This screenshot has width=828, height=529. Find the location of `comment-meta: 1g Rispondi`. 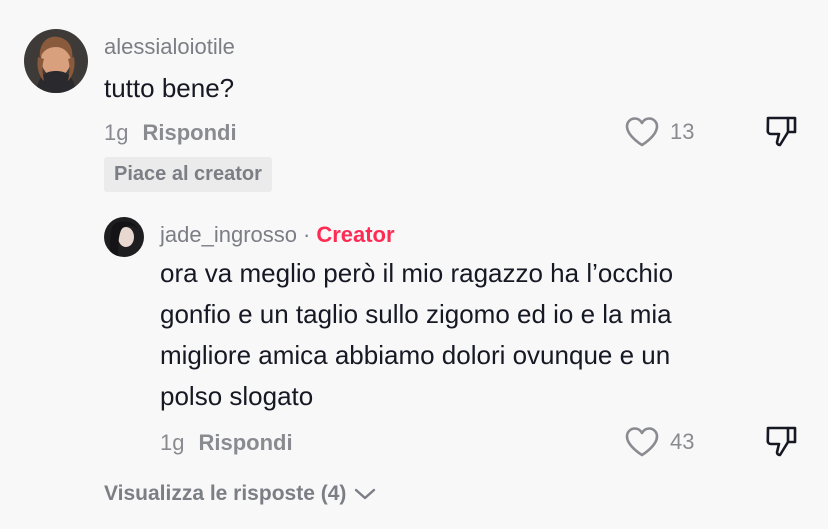

comment-meta: 1g Rispondi is located at coordinates (170, 133).